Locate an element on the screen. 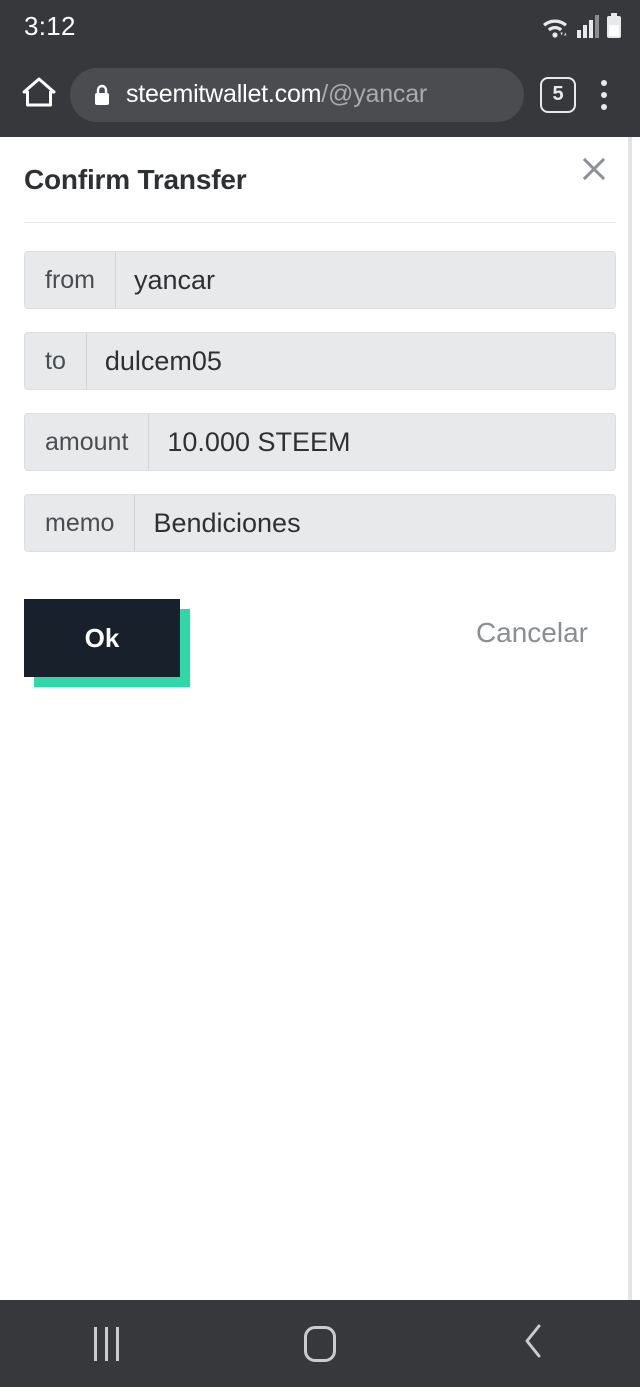  home-button-nav is located at coordinates (320, 1343).